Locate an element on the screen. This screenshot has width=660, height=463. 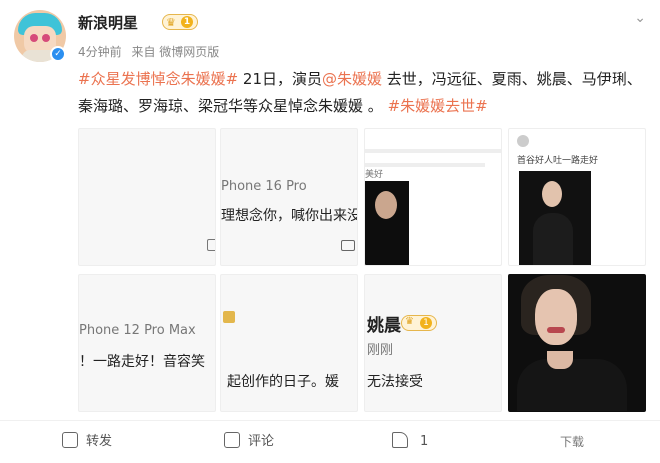
hashtag-link: #朱媛媛去世# is located at coordinates (438, 106).